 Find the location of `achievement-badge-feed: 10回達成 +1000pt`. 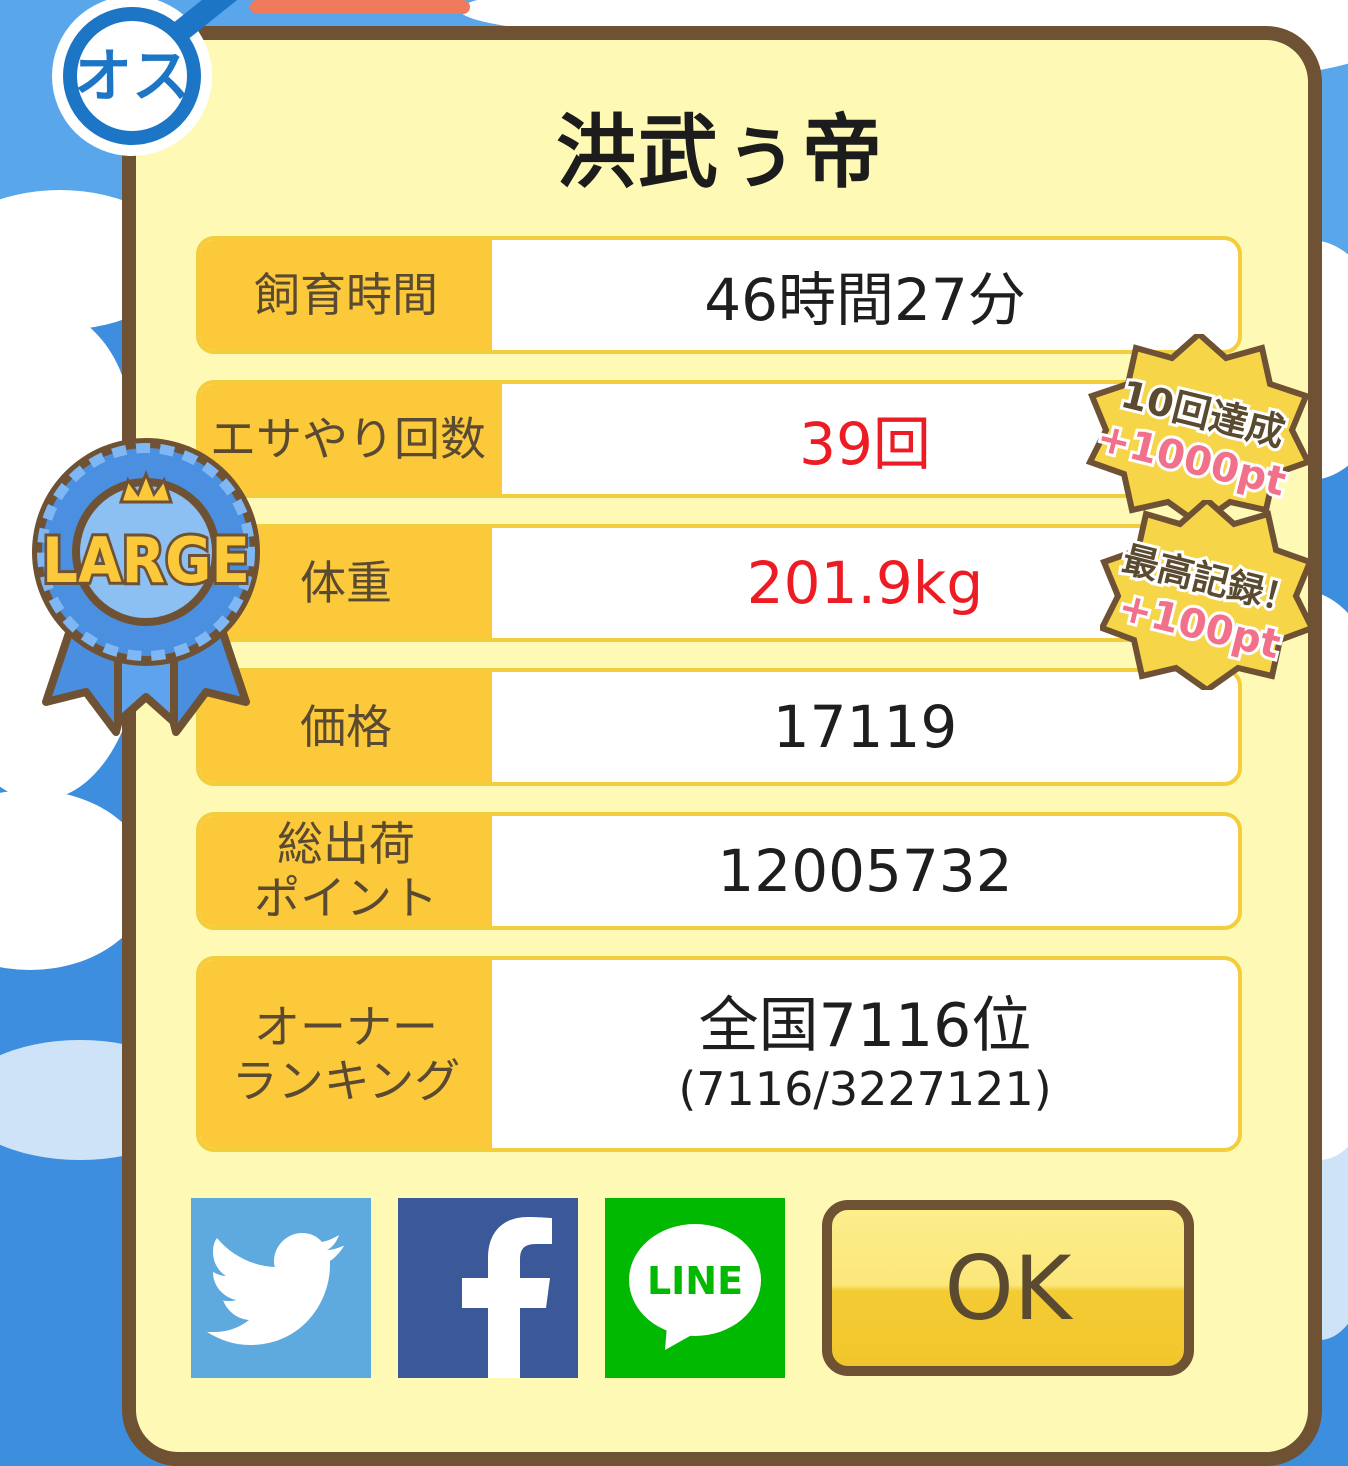

achievement-badge-feed: 10回達成 +1000pt is located at coordinates (1199, 429).